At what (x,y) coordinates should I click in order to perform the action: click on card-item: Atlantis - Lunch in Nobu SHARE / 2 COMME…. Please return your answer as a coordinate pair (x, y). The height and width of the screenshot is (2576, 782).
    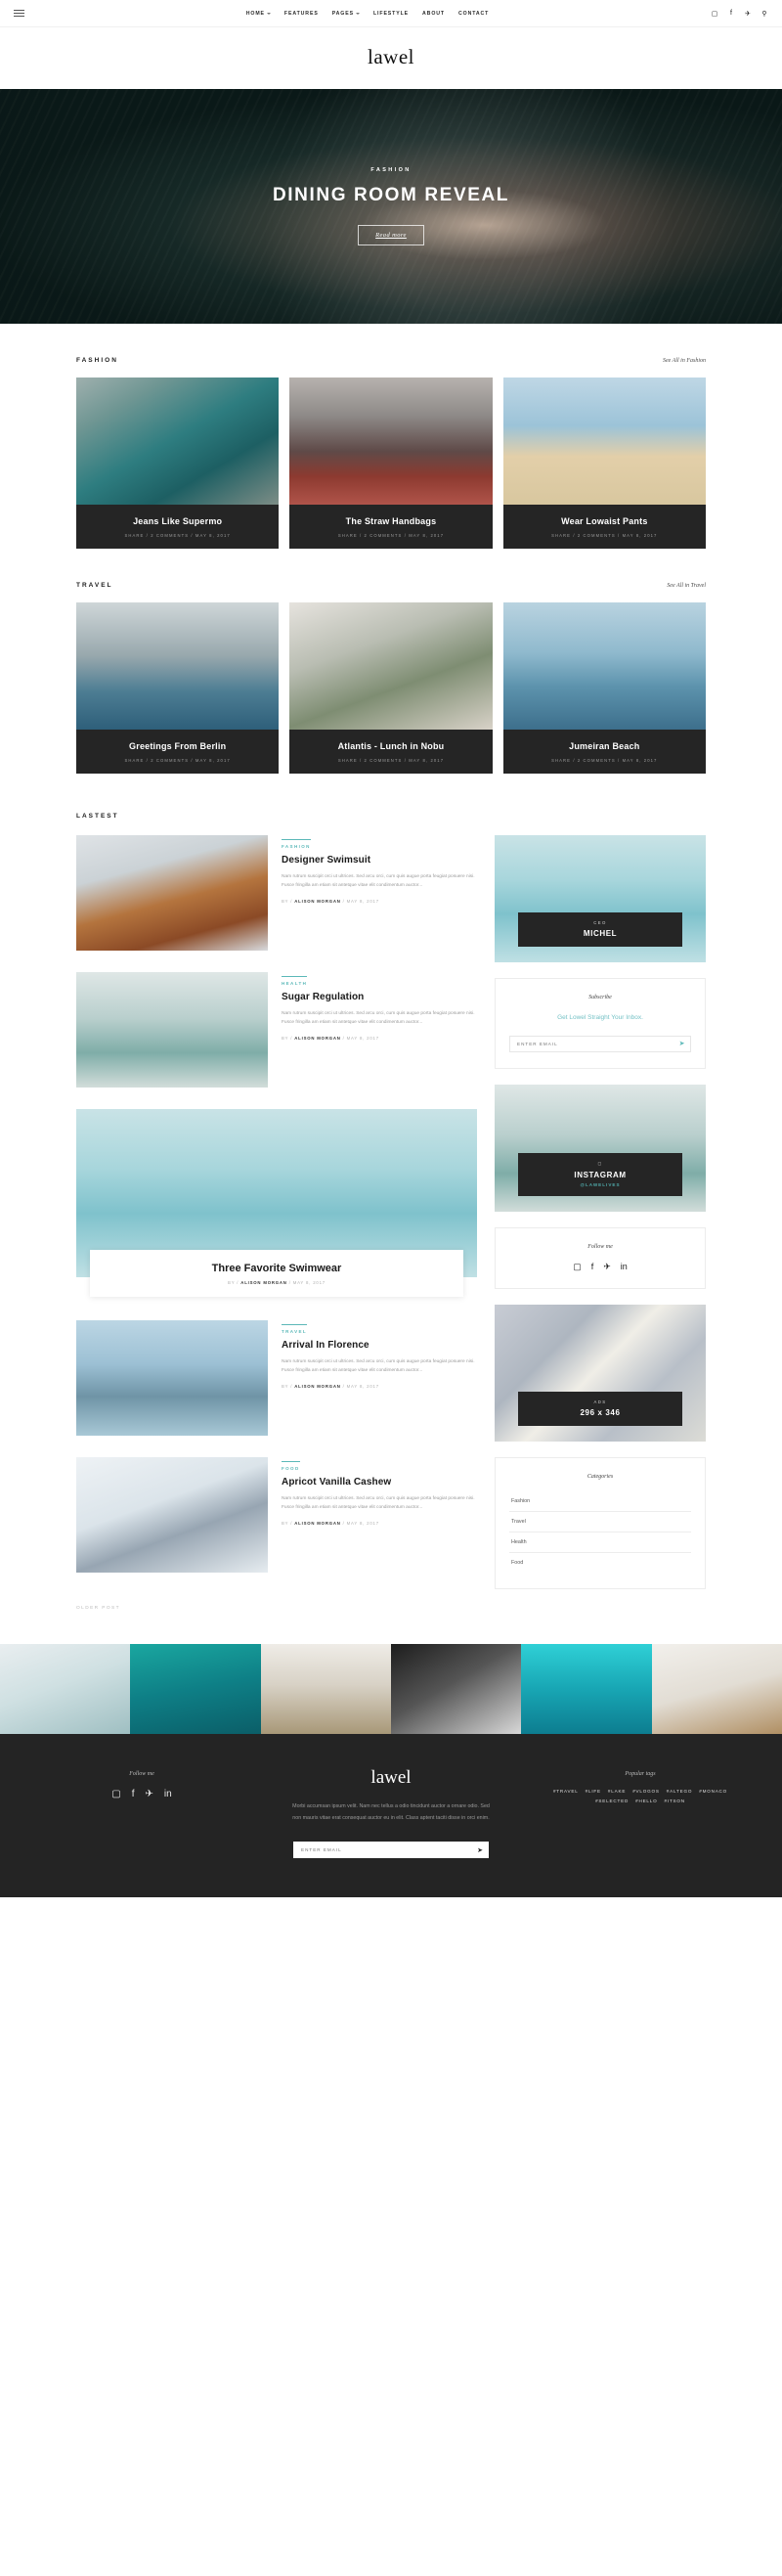
    Looking at the image, I should click on (391, 688).